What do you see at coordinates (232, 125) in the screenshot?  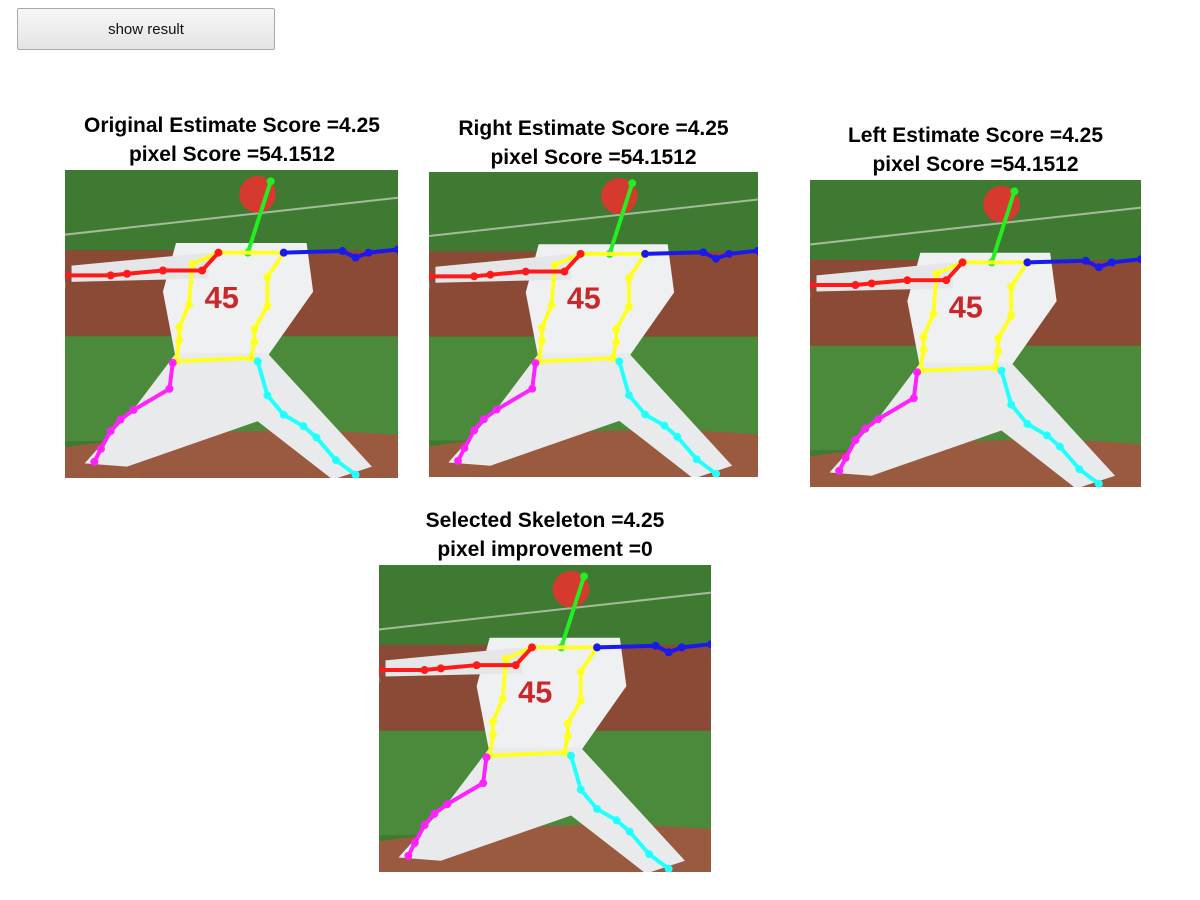 I see `original-estimate-score: Original Estimate Score =4.25` at bounding box center [232, 125].